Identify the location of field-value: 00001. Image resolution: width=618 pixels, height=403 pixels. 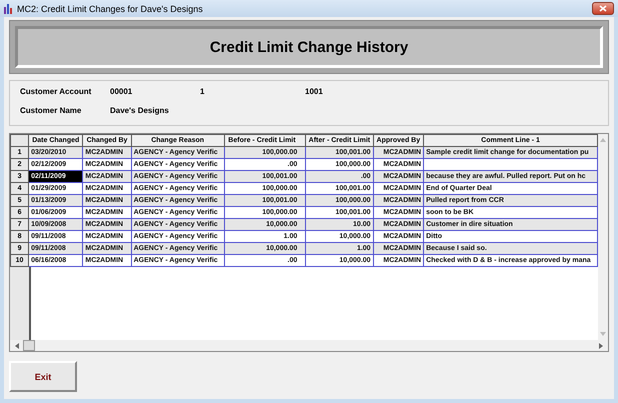
(122, 91).